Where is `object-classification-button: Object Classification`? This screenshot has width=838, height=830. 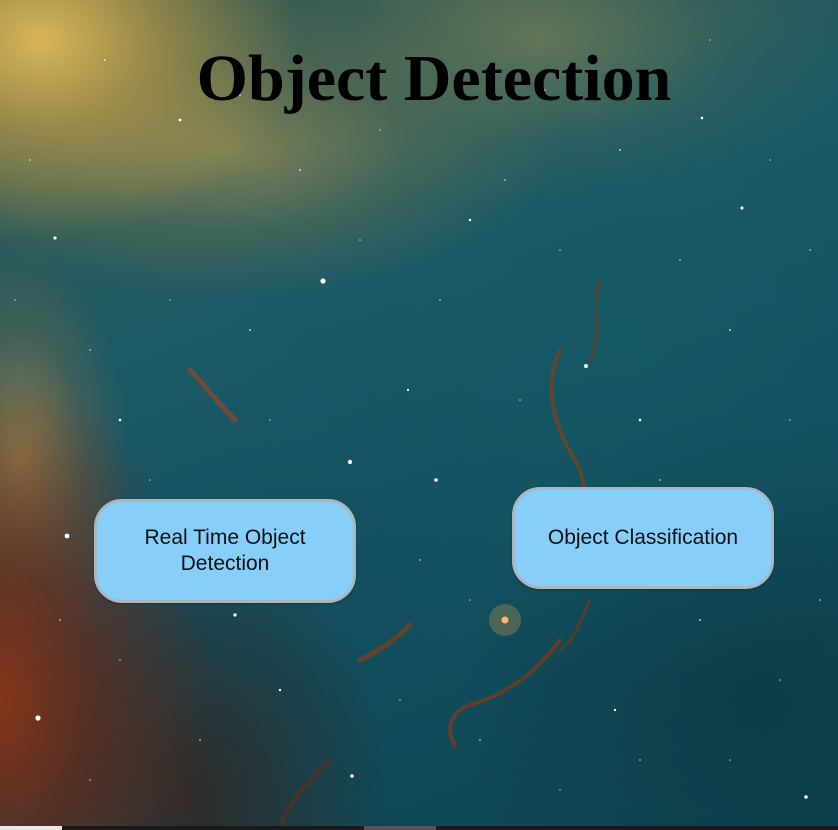
object-classification-button: Object Classification is located at coordinates (643, 538).